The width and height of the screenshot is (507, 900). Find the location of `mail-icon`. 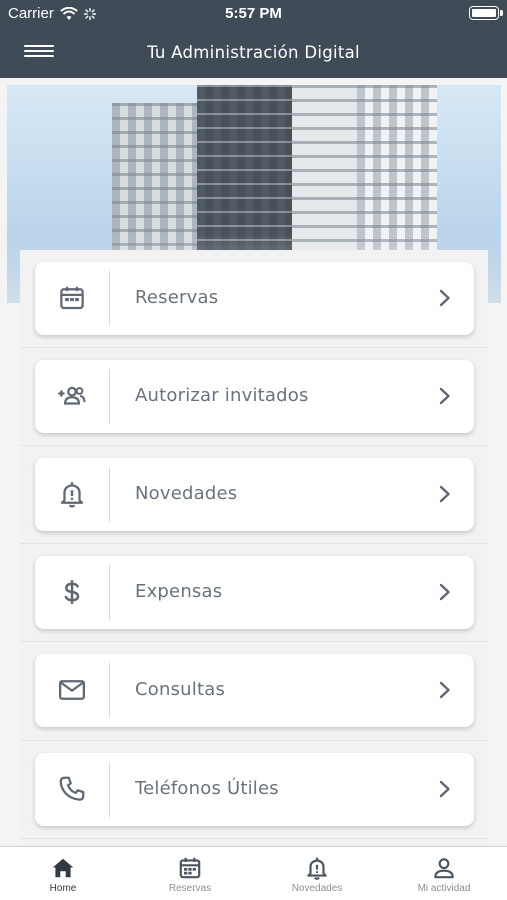

mail-icon is located at coordinates (72, 690).